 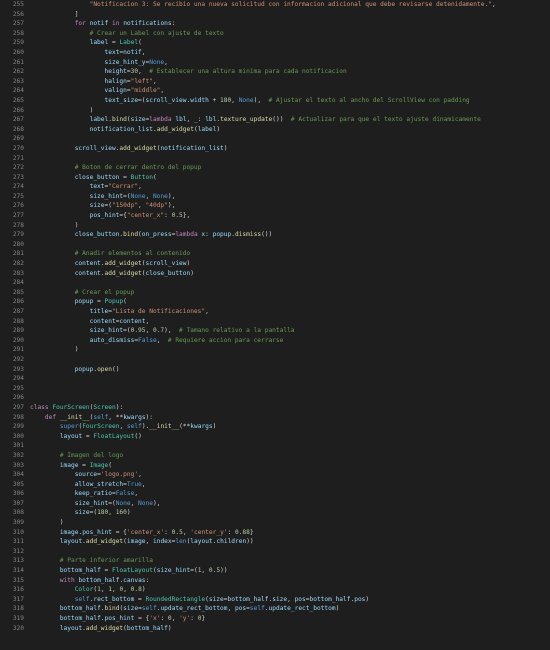 What do you see at coordinates (275, 312) in the screenshot?
I see `code-line: 287 title="Lista de Notificaciones",` at bounding box center [275, 312].